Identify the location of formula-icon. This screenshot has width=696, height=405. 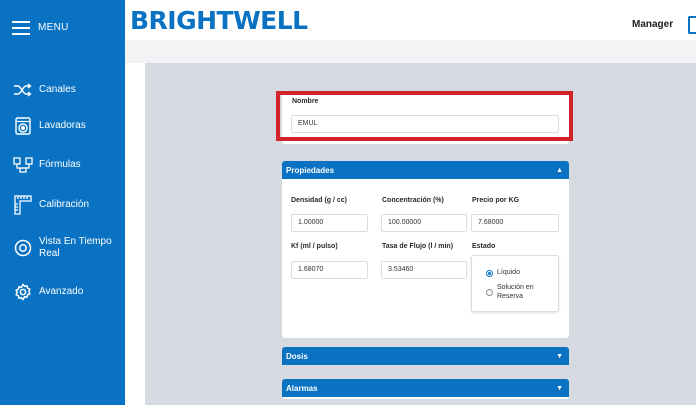
(23, 165).